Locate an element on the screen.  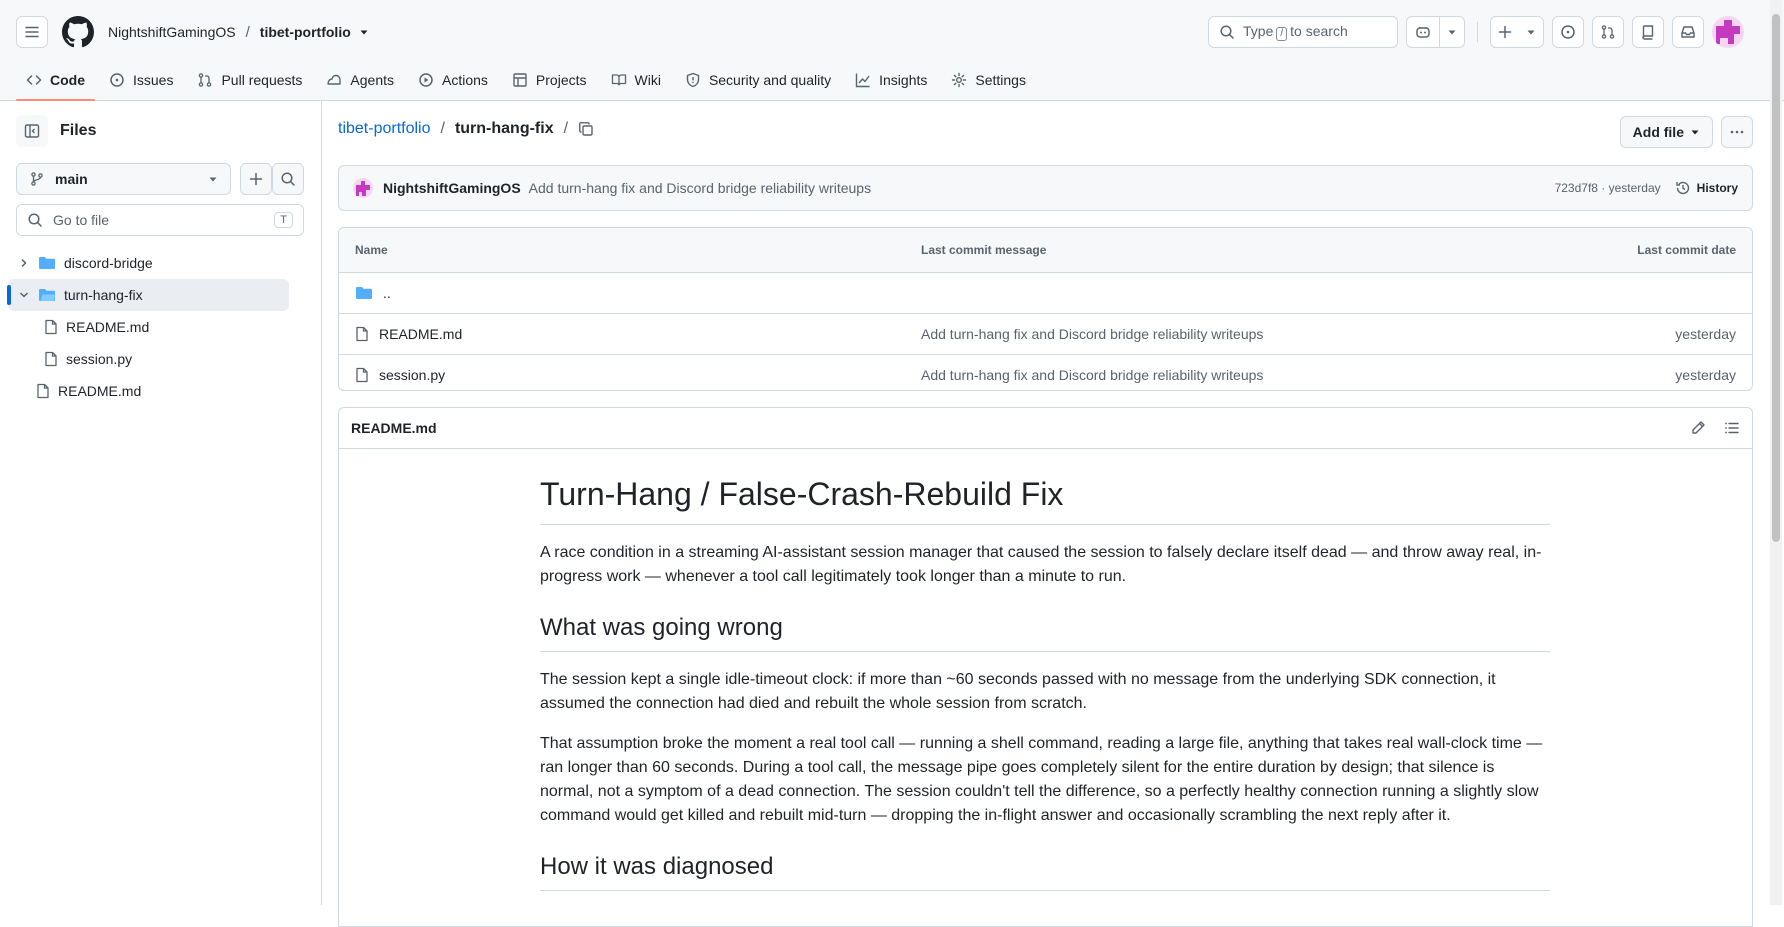
tab-security: Security and quality is located at coordinates (758, 80).